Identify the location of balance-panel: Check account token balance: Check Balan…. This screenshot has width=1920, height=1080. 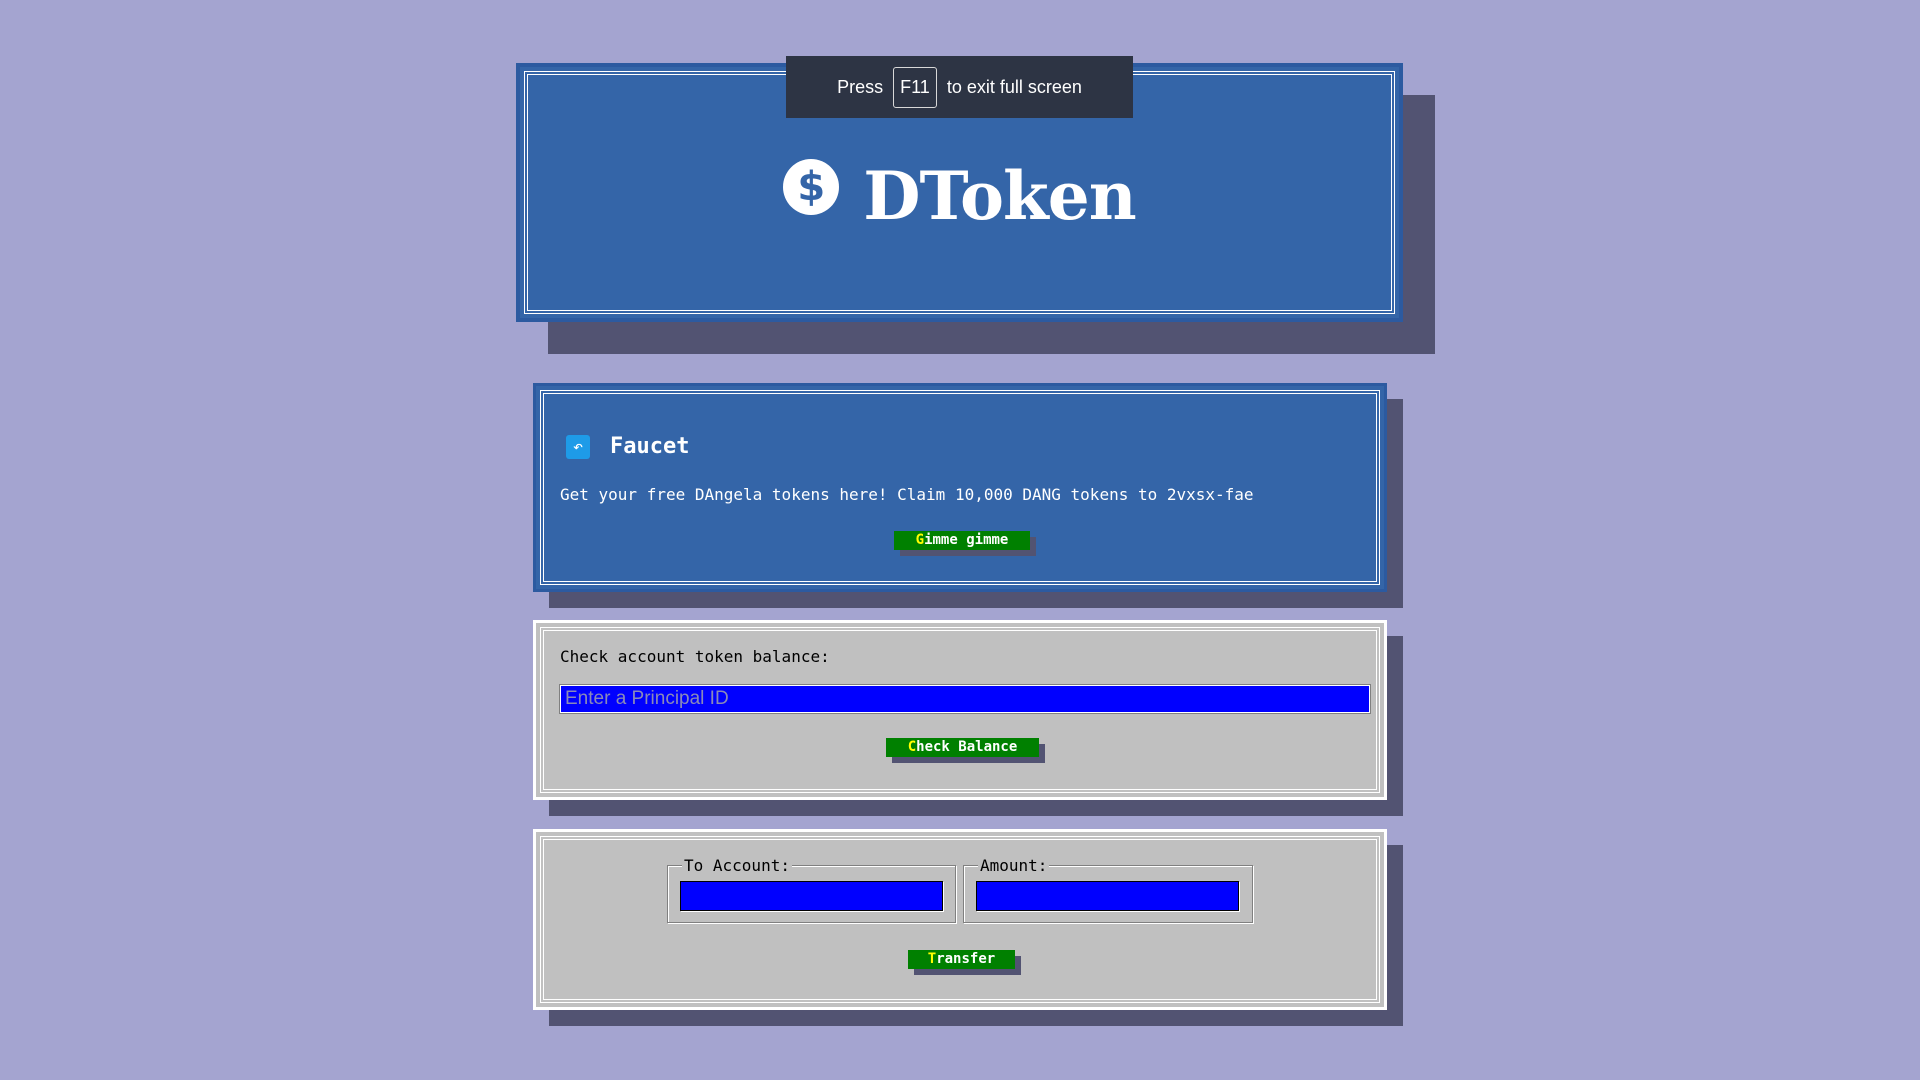
(960, 710).